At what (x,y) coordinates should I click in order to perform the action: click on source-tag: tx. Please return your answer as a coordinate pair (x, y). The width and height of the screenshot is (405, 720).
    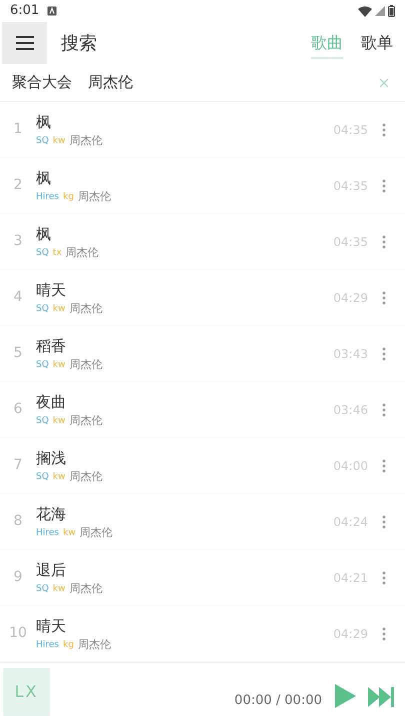
    Looking at the image, I should click on (57, 253).